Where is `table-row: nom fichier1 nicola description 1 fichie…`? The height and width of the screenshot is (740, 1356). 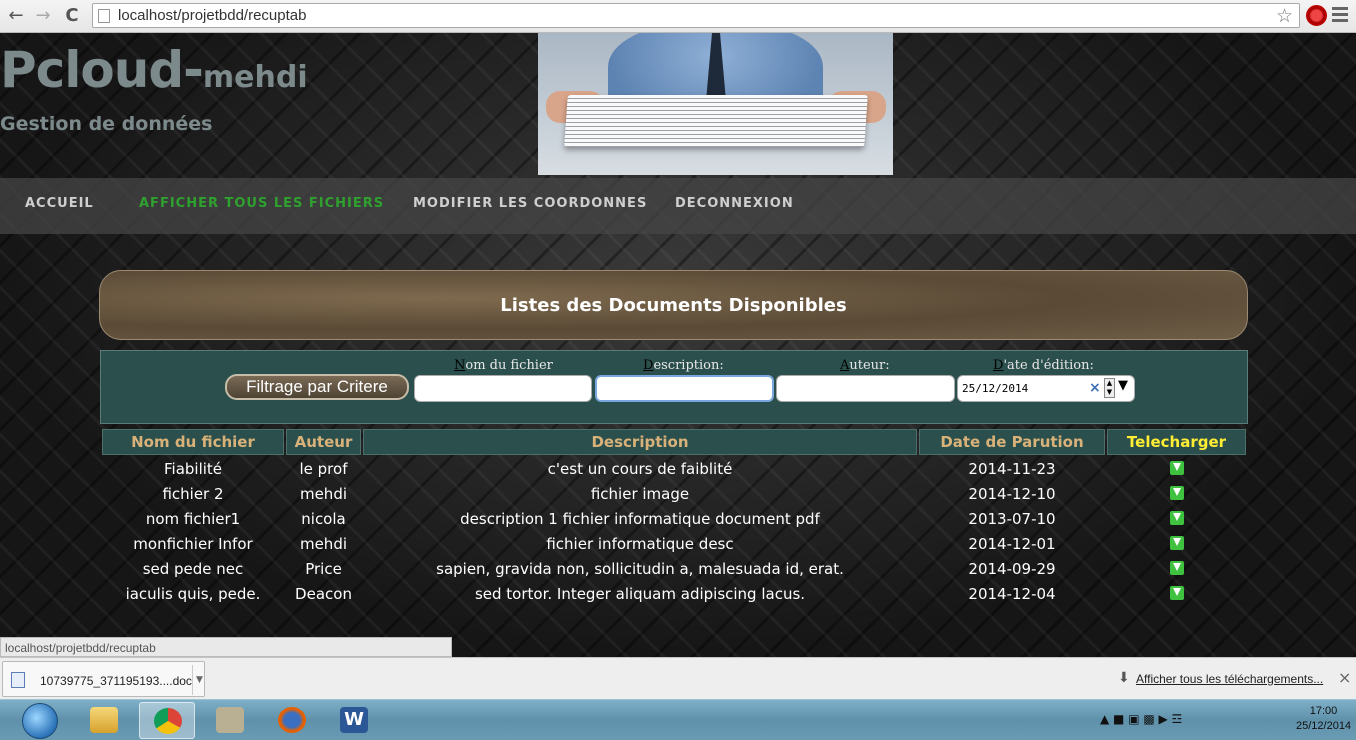 table-row: nom fichier1 nicola description 1 fichie… is located at coordinates (674, 518).